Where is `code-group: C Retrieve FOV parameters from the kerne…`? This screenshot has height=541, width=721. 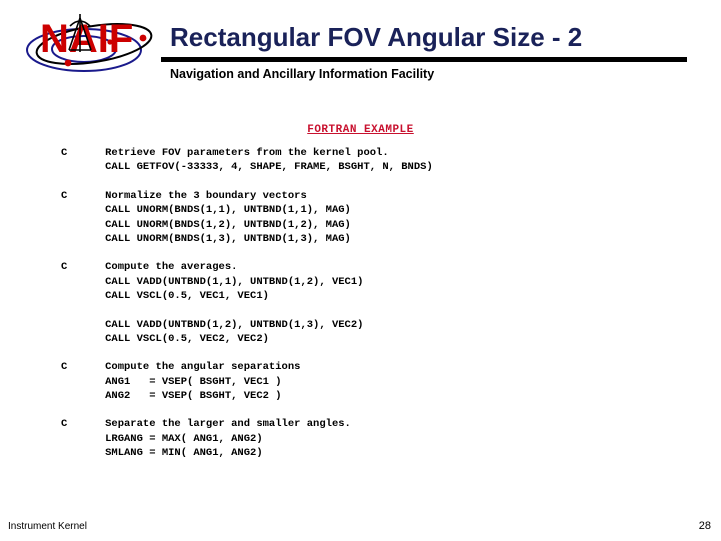
code-group: C Retrieve FOV parameters from the kerne… is located at coordinates (371, 160).